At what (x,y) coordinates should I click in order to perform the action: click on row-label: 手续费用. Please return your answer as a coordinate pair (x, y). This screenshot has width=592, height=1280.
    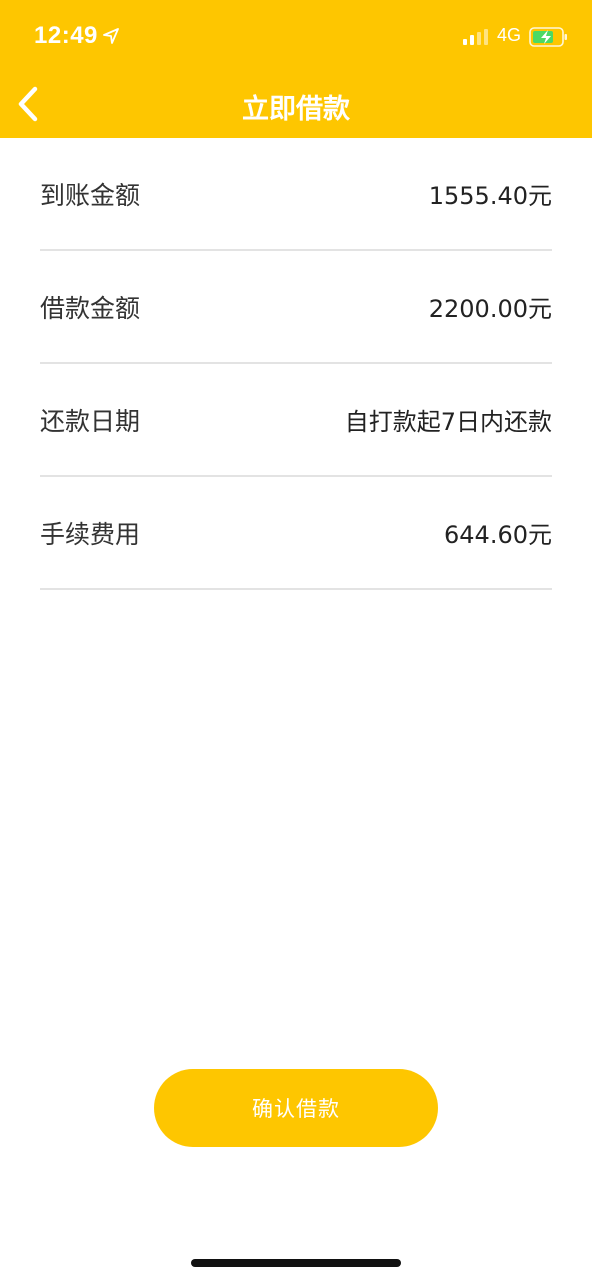
    Looking at the image, I should click on (90, 534).